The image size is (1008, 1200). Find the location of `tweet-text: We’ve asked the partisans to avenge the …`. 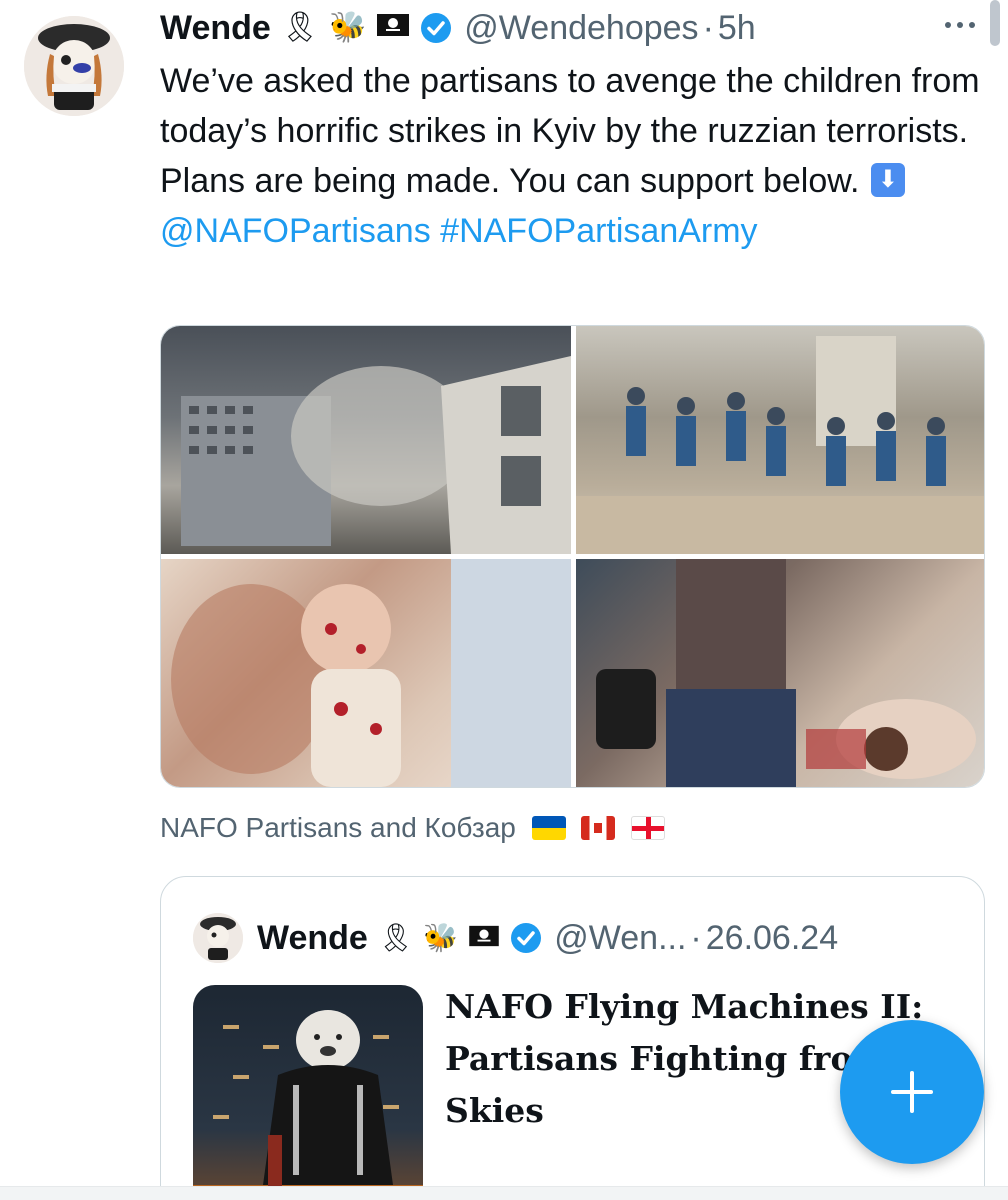

tweet-text: We’ve asked the partisans to avenge the … is located at coordinates (570, 156).